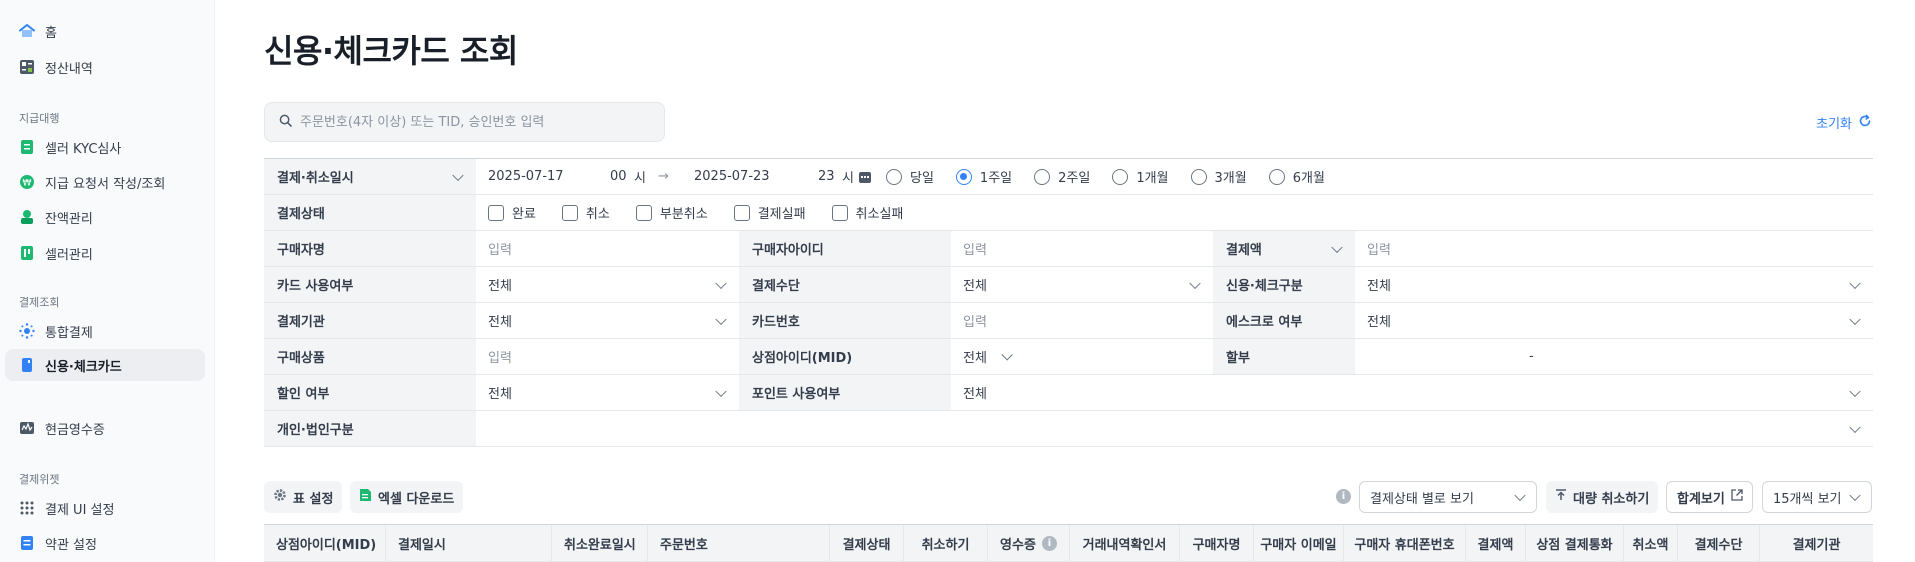 This screenshot has width=1915, height=562. I want to click on table-settings-button: 표 설정, so click(303, 497).